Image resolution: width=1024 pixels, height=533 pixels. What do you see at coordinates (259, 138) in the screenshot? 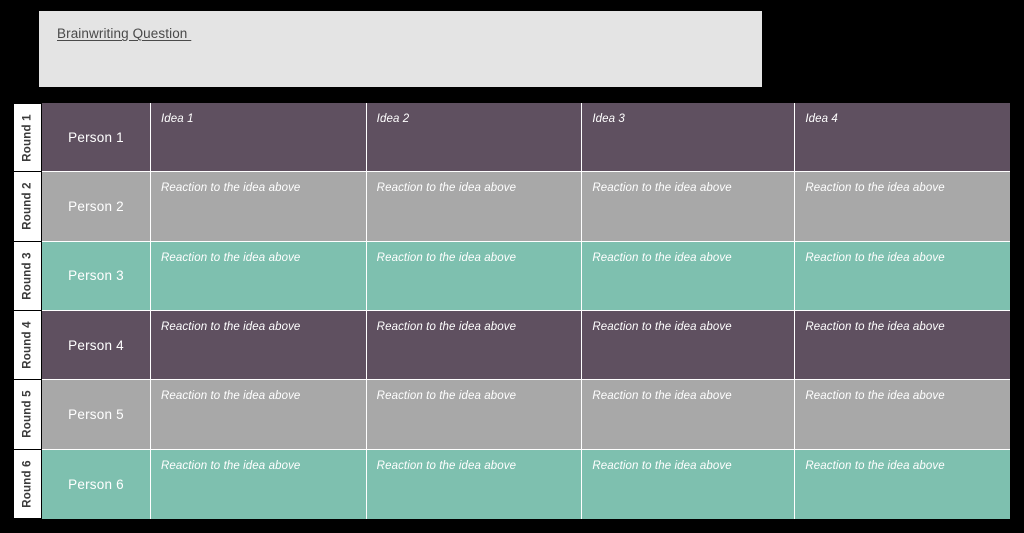
I see `idea-cell-1: Idea 1` at bounding box center [259, 138].